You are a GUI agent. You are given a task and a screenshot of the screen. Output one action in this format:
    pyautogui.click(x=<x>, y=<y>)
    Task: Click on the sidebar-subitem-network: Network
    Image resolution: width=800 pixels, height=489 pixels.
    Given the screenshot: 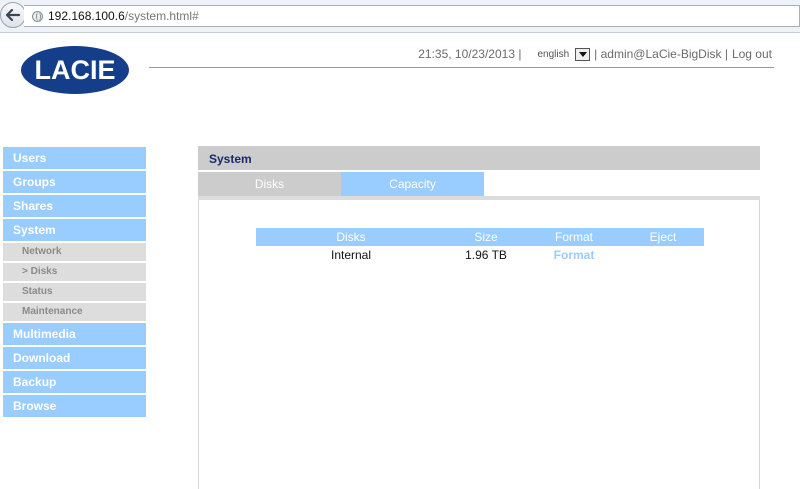 What is the action you would take?
    pyautogui.click(x=74, y=252)
    